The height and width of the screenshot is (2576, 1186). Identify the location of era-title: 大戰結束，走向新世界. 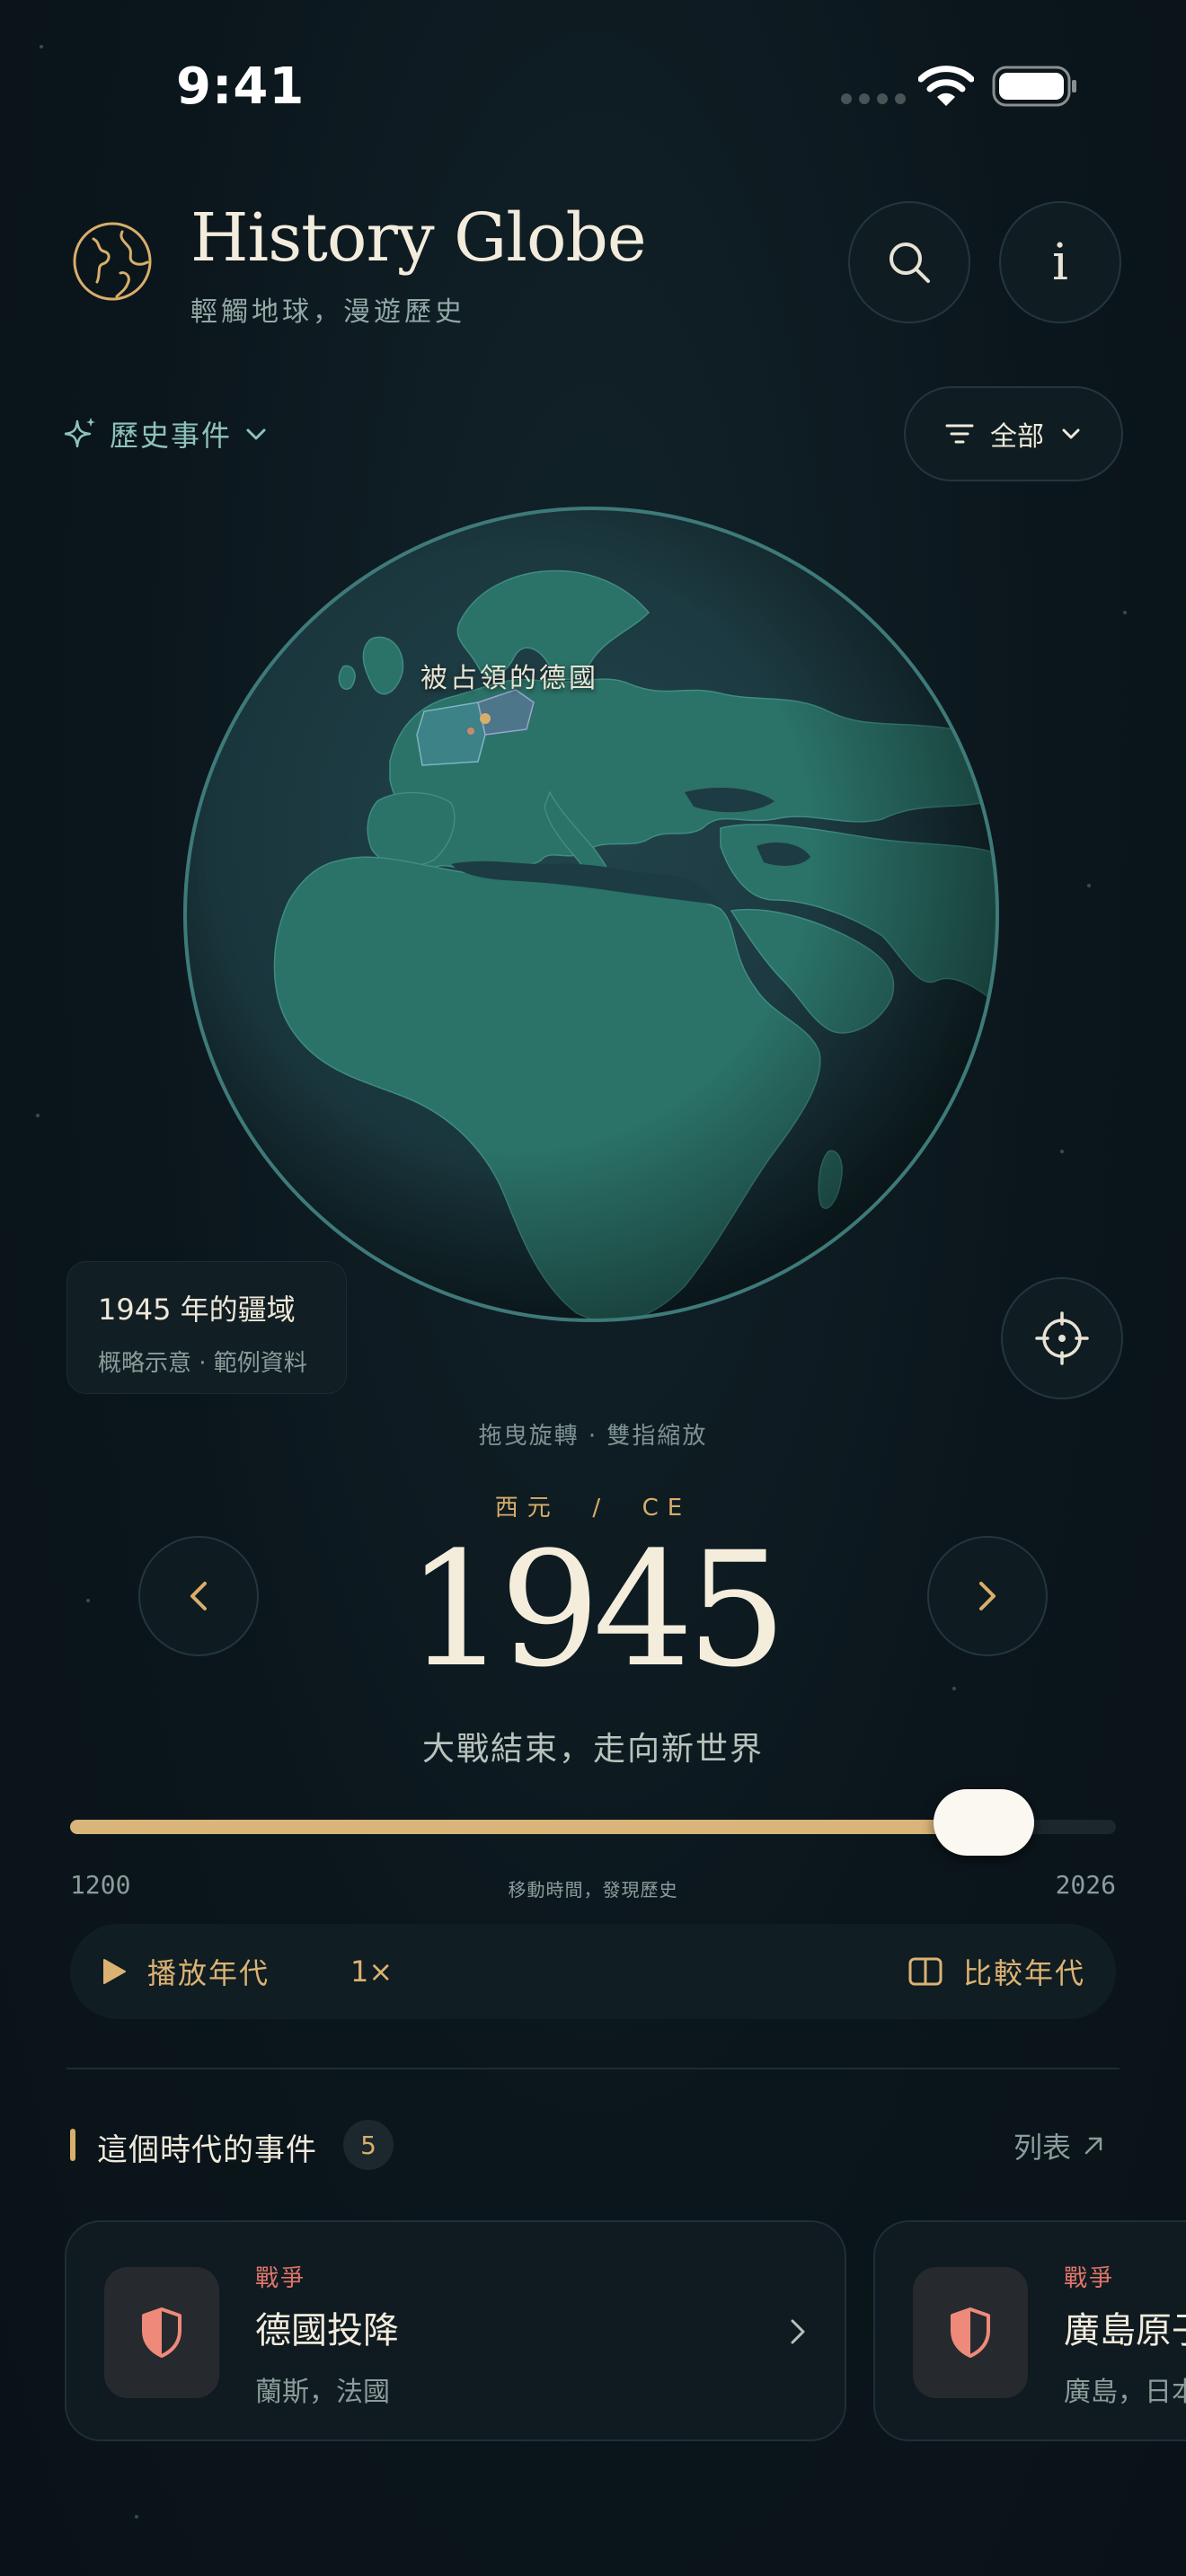
(592, 1749).